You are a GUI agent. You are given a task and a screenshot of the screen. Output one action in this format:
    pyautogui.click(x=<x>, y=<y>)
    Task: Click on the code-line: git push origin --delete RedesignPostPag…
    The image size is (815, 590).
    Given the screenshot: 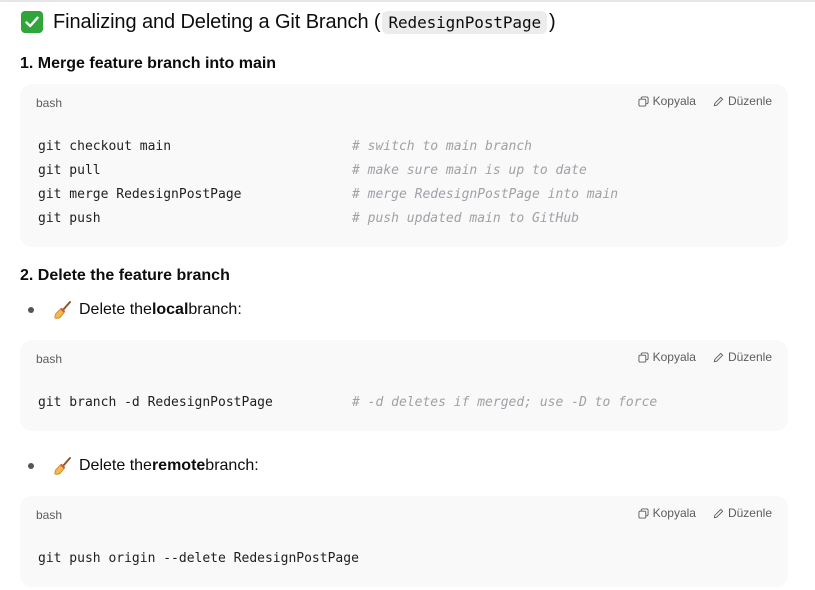 What is the action you would take?
    pyautogui.click(x=198, y=558)
    